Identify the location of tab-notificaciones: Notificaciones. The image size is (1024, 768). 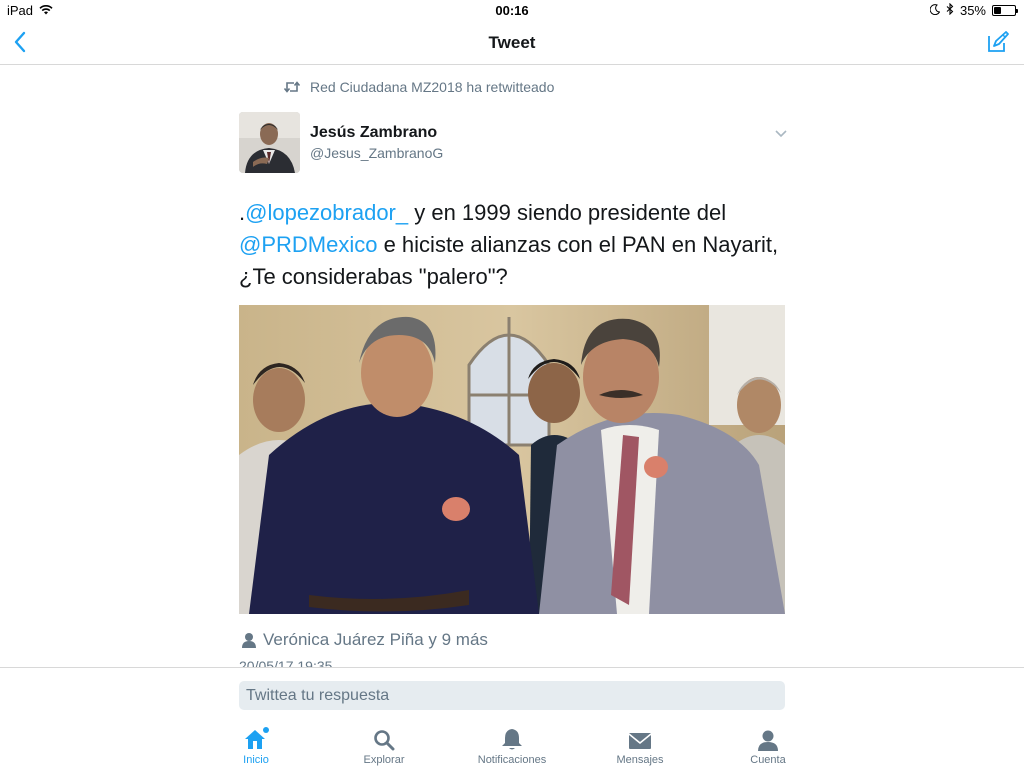
(512, 746).